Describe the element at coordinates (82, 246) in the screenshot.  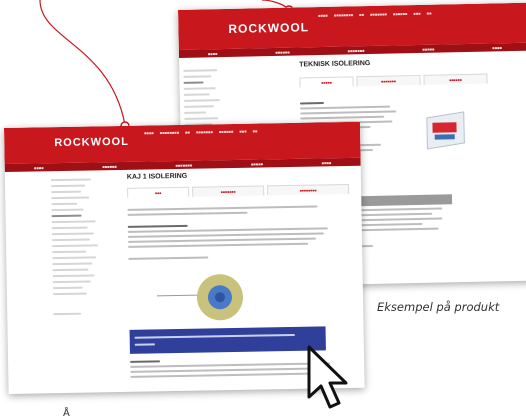
I see `front-sidebar` at that location.